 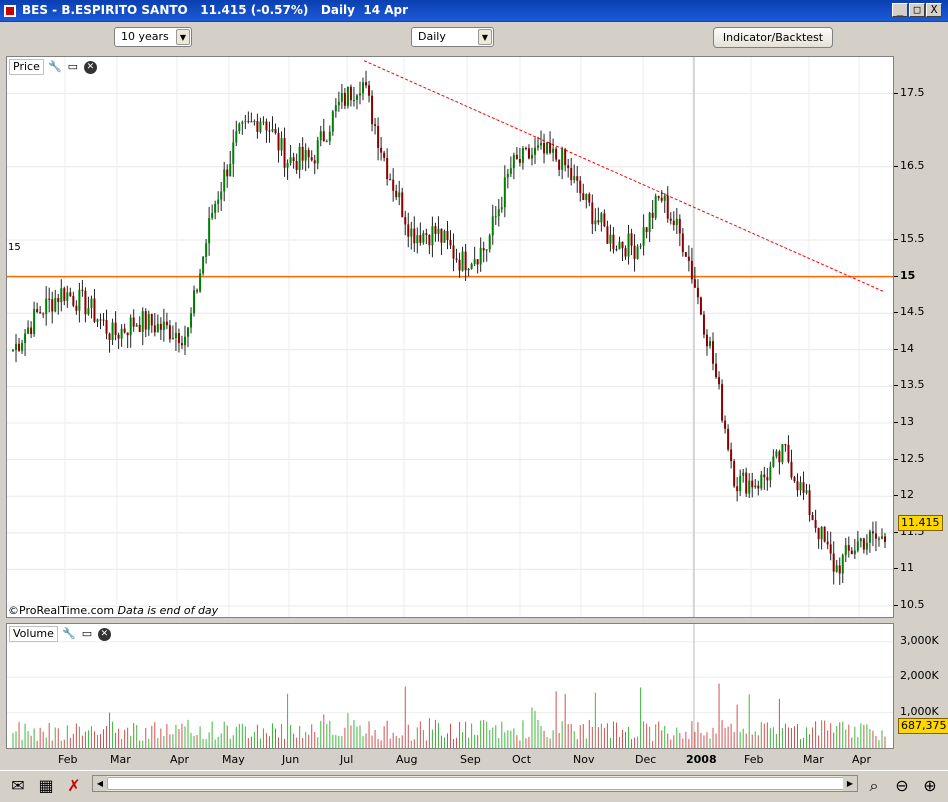 I want to click on scroll-right-arrow: ▶, so click(x=850, y=783).